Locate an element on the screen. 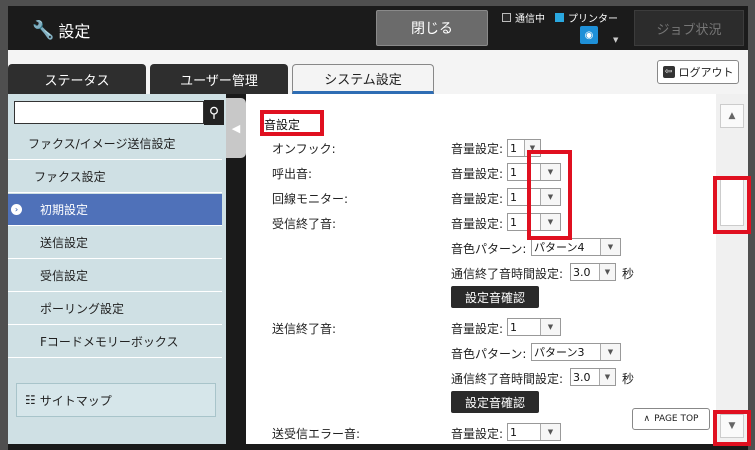 The height and width of the screenshot is (450, 755). line-monitor-volume-select: 1 ▼ is located at coordinates (534, 197).